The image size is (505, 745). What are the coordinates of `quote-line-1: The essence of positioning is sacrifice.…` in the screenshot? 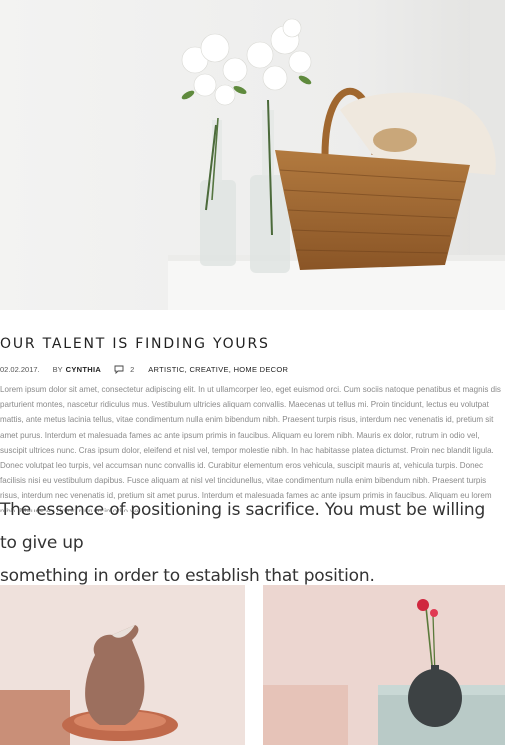 It's located at (243, 526).